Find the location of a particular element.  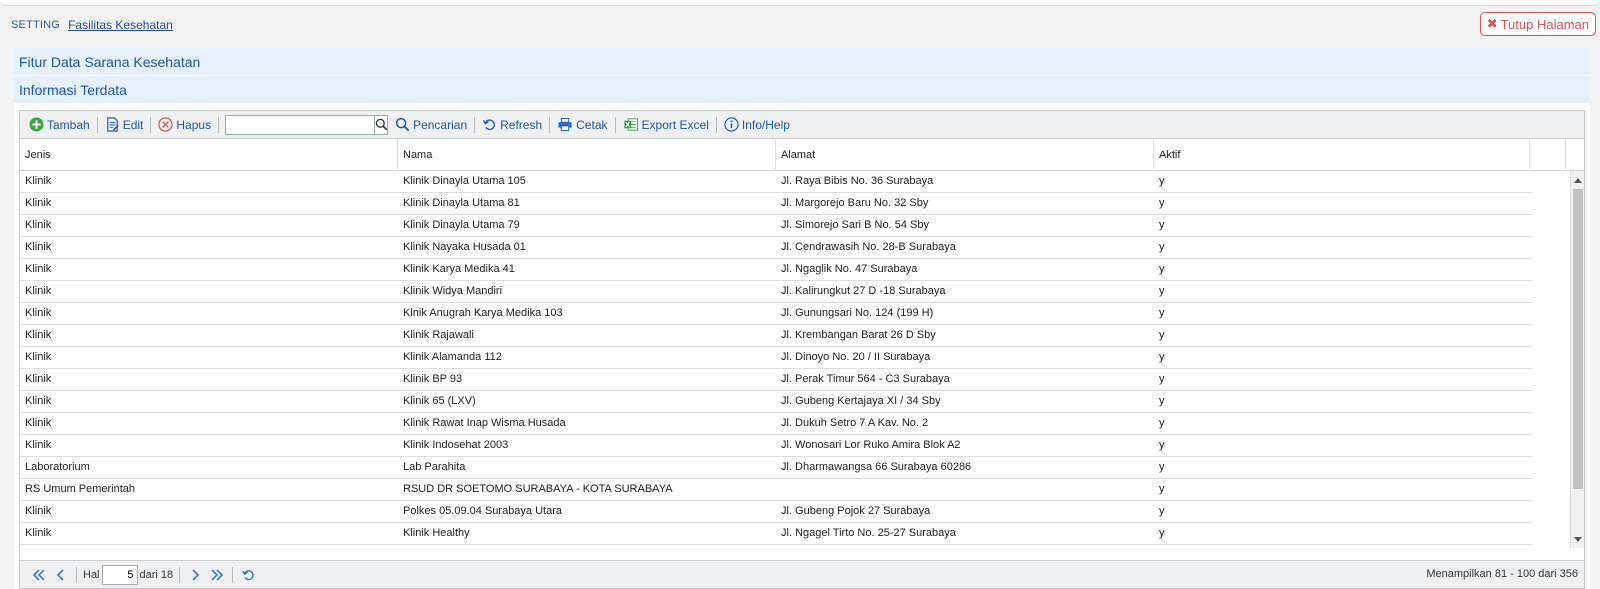

breadcrumb-current: Fasilitas Kesehatan is located at coordinates (120, 25).